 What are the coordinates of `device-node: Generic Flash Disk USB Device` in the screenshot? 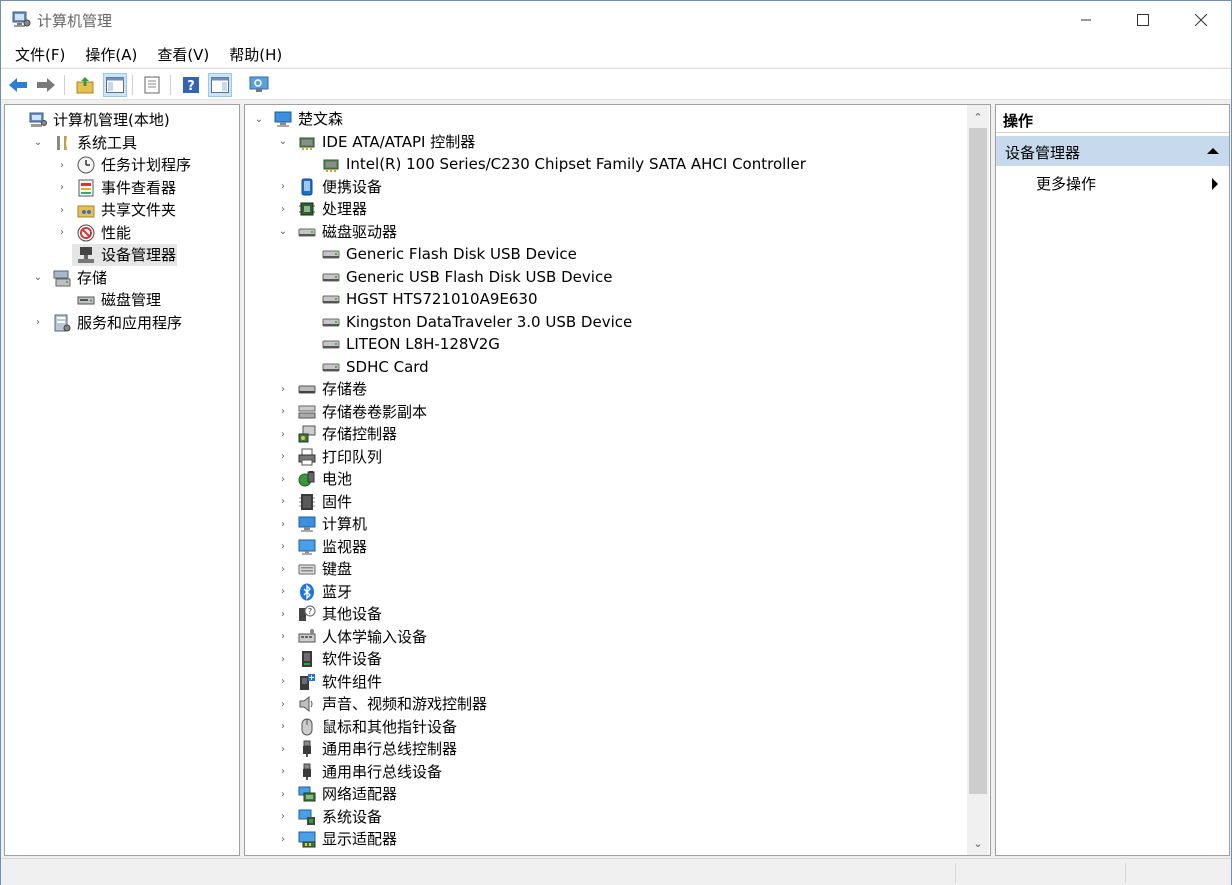 It's located at (605, 254).